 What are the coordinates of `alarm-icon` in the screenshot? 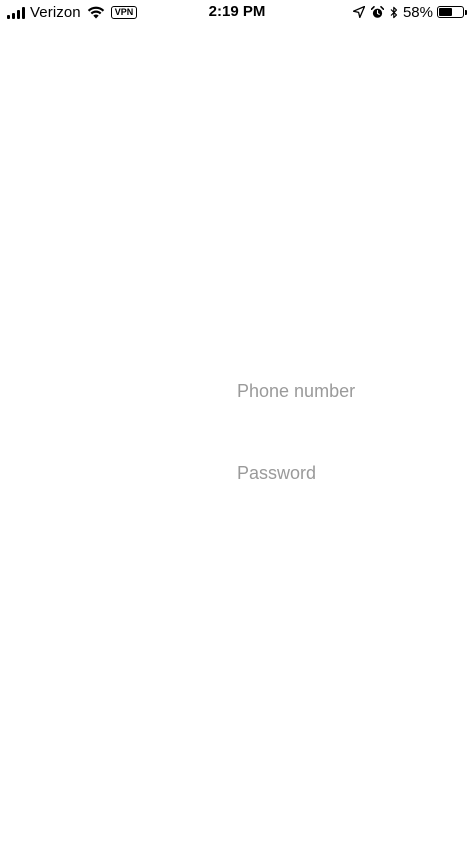 It's located at (377, 11).